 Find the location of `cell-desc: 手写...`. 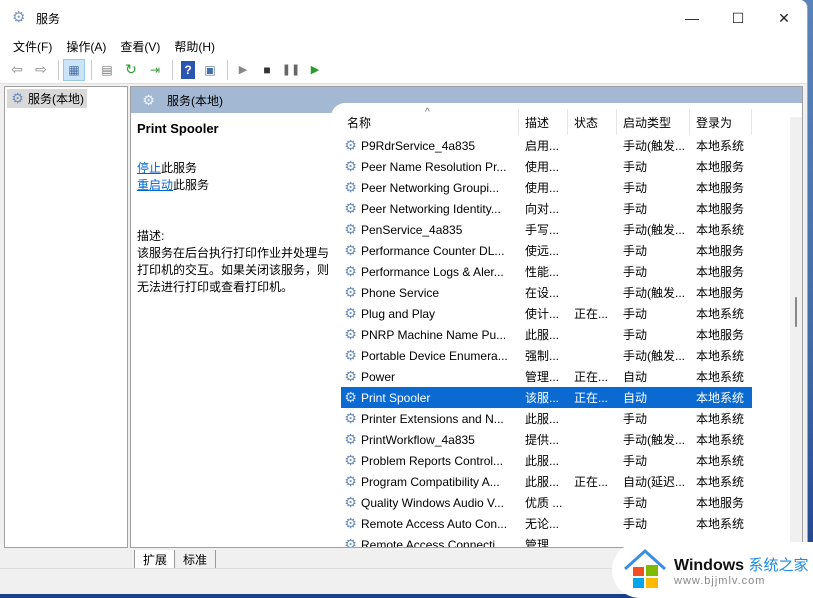

cell-desc: 手写... is located at coordinates (542, 230).